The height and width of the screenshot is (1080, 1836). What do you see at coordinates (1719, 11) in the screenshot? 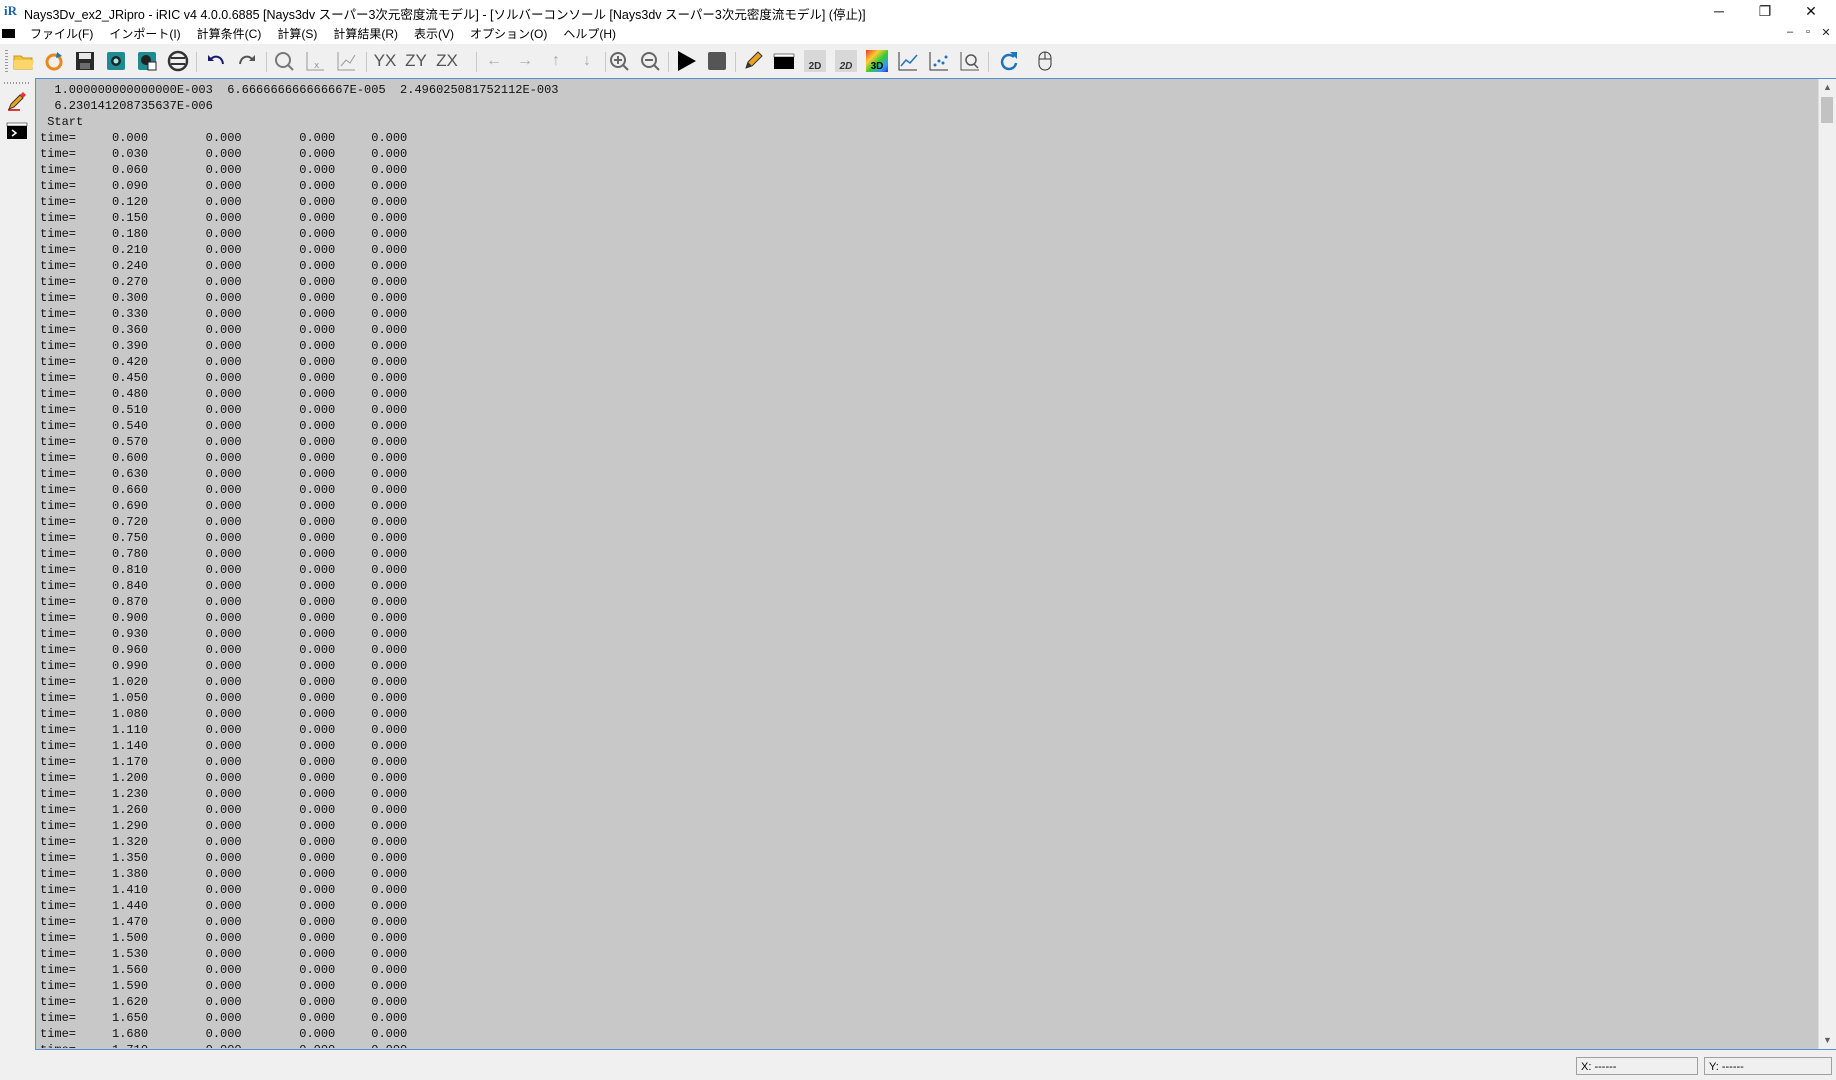
I see `minimize-button: ─` at bounding box center [1719, 11].